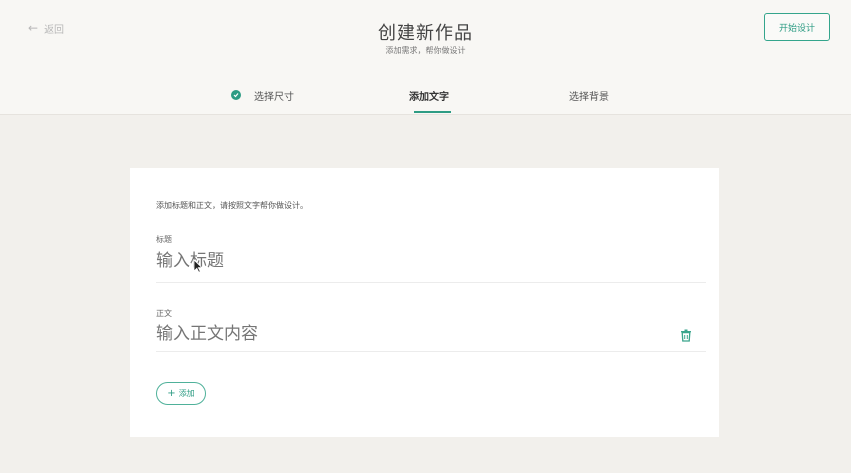 The height and width of the screenshot is (473, 851). Describe the element at coordinates (186, 393) in the screenshot. I see `add-button-label: 添加` at that location.